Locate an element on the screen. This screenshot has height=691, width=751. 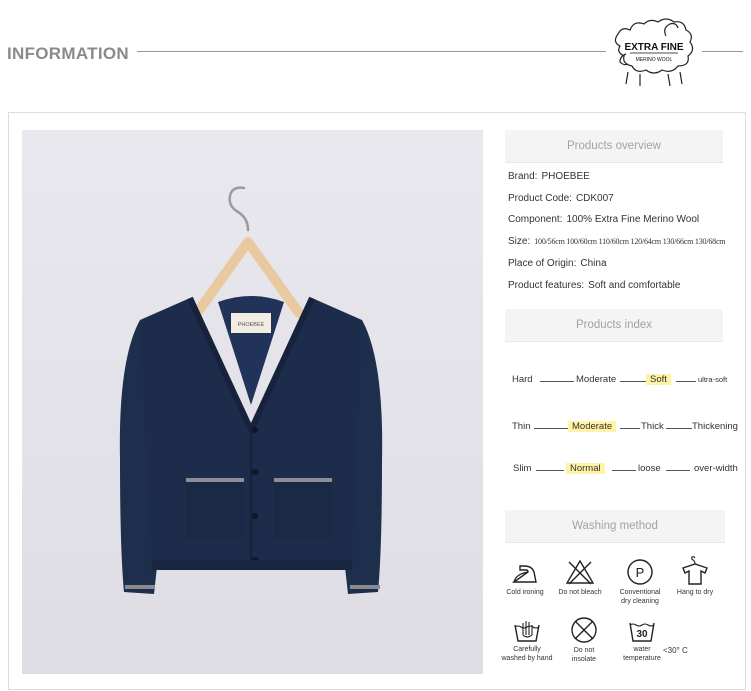
wash-label-6b: insolate is located at coordinates (584, 659).